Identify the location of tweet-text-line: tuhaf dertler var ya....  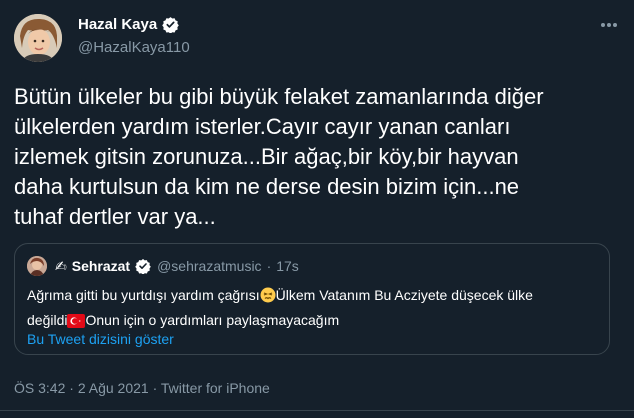
(115, 216).